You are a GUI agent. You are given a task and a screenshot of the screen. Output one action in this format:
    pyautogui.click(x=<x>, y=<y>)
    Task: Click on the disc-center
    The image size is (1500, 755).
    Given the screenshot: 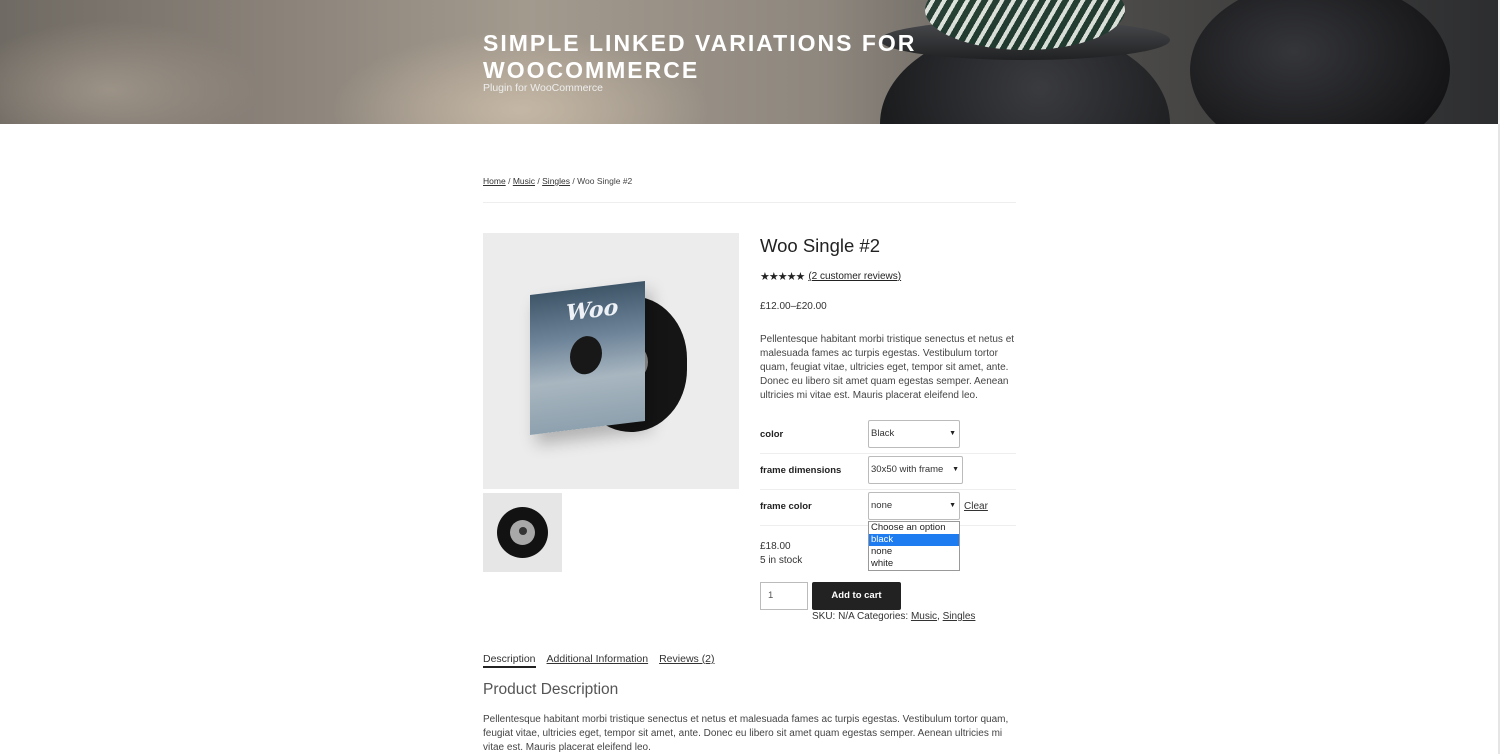 What is the action you would take?
    pyautogui.click(x=523, y=531)
    